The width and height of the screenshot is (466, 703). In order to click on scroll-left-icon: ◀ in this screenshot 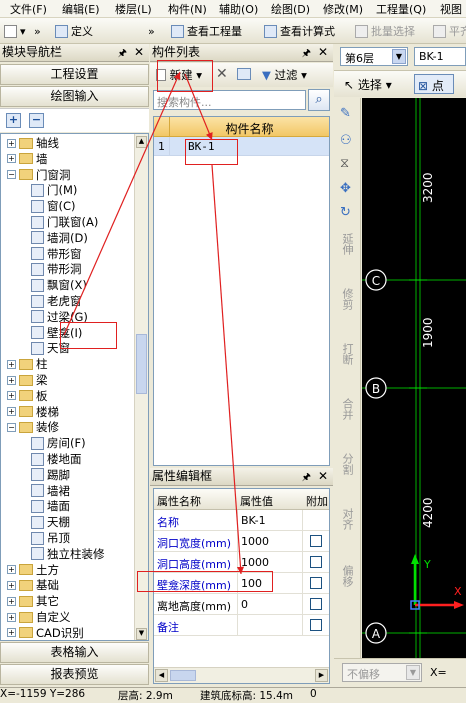, I will do `click(161, 675)`.